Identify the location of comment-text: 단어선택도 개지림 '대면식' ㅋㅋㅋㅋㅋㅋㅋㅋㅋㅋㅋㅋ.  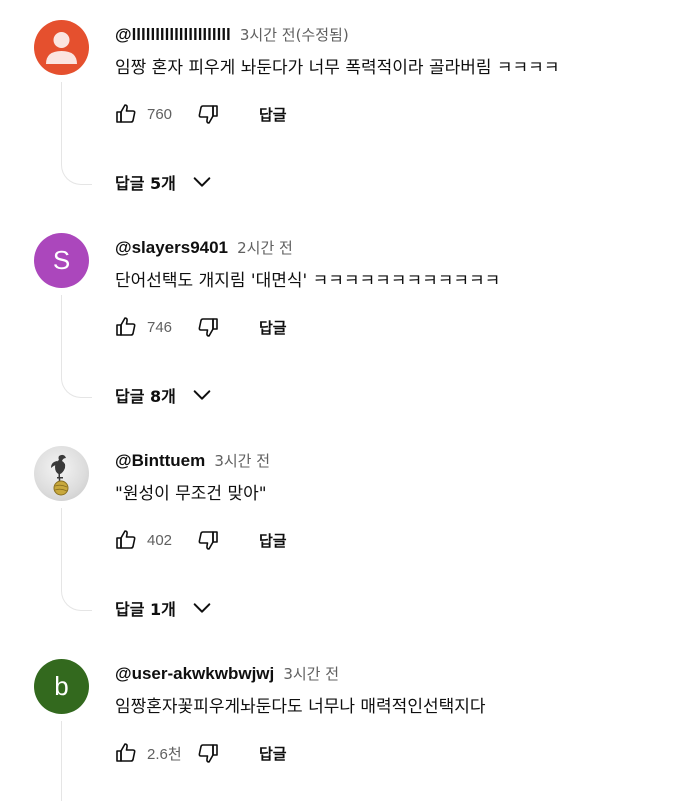
(308, 281).